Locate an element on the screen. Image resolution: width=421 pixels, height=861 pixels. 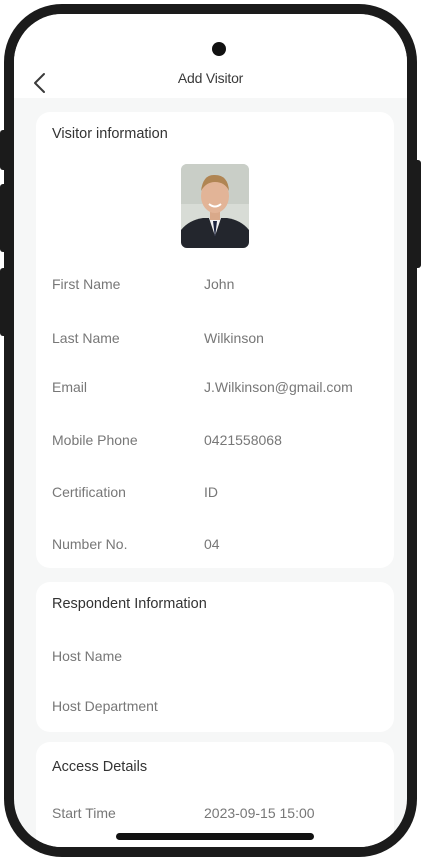
visitor-portrait-image is located at coordinates (215, 206).